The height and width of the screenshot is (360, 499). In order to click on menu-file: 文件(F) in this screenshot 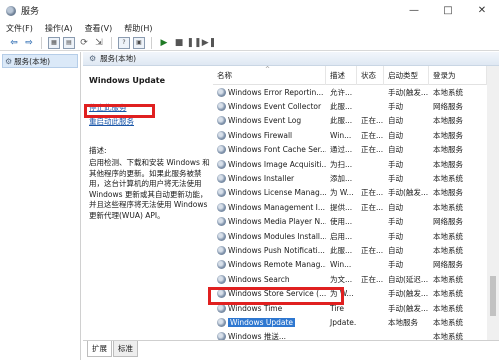, I will do `click(19, 28)`.